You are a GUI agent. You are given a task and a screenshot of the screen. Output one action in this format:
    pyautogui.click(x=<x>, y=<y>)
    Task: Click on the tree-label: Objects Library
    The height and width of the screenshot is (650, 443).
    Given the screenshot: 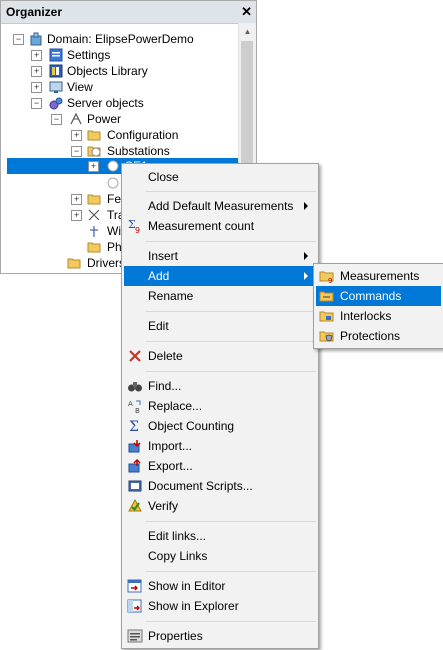 What is the action you would take?
    pyautogui.click(x=107, y=71)
    